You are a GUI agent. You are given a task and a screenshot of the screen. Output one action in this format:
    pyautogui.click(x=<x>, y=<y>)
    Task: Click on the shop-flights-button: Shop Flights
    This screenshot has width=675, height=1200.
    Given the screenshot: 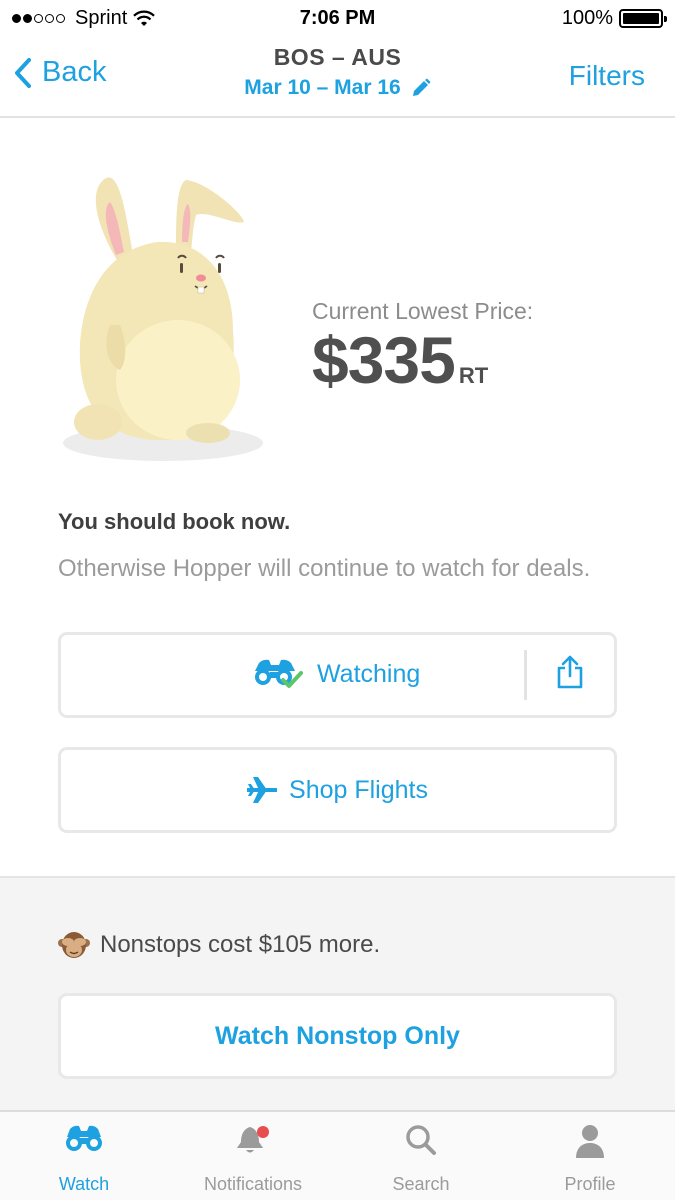 What is the action you would take?
    pyautogui.click(x=337, y=790)
    